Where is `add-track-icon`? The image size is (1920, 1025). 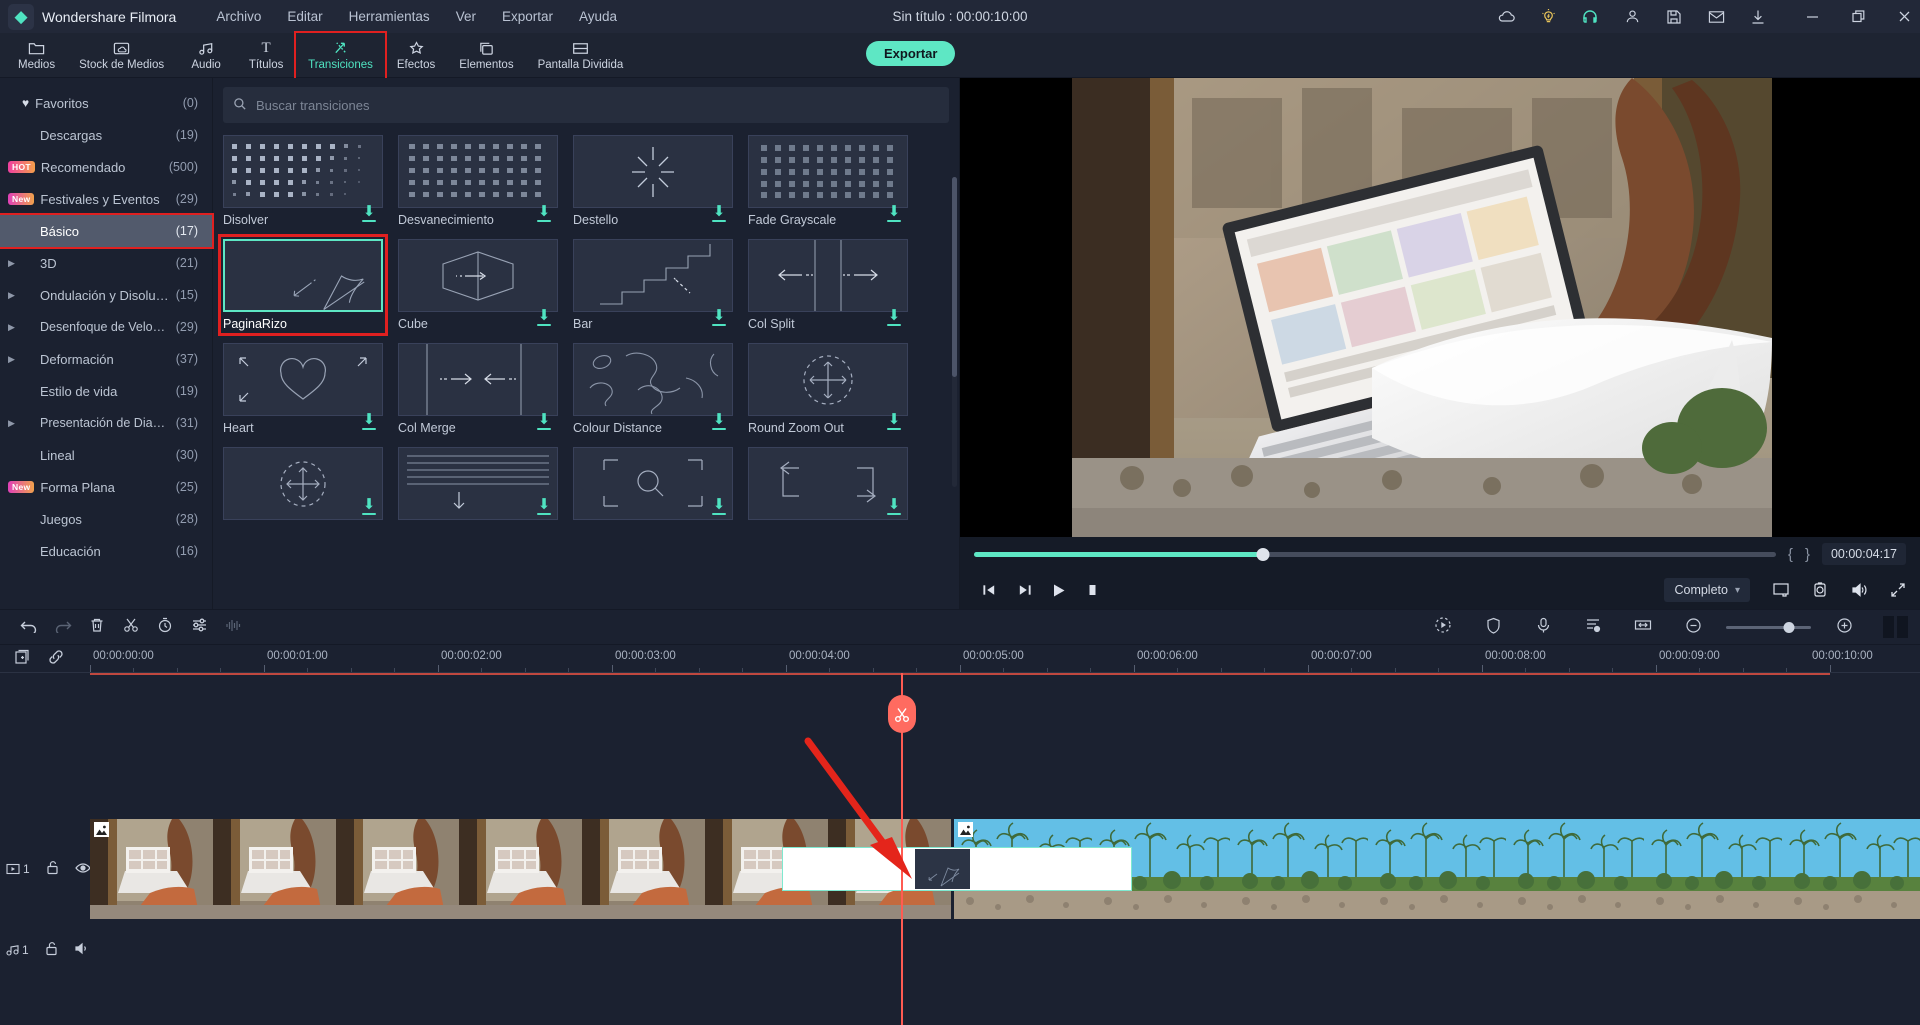 add-track-icon is located at coordinates (22, 659).